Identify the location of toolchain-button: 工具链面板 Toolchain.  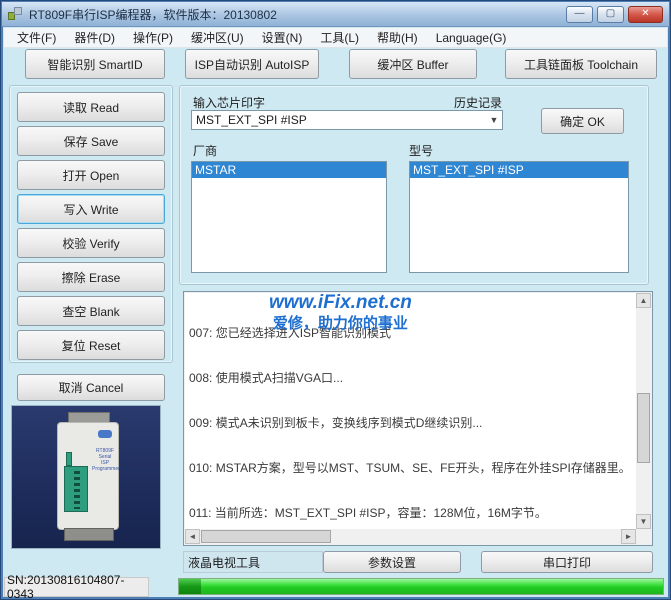
(581, 64).